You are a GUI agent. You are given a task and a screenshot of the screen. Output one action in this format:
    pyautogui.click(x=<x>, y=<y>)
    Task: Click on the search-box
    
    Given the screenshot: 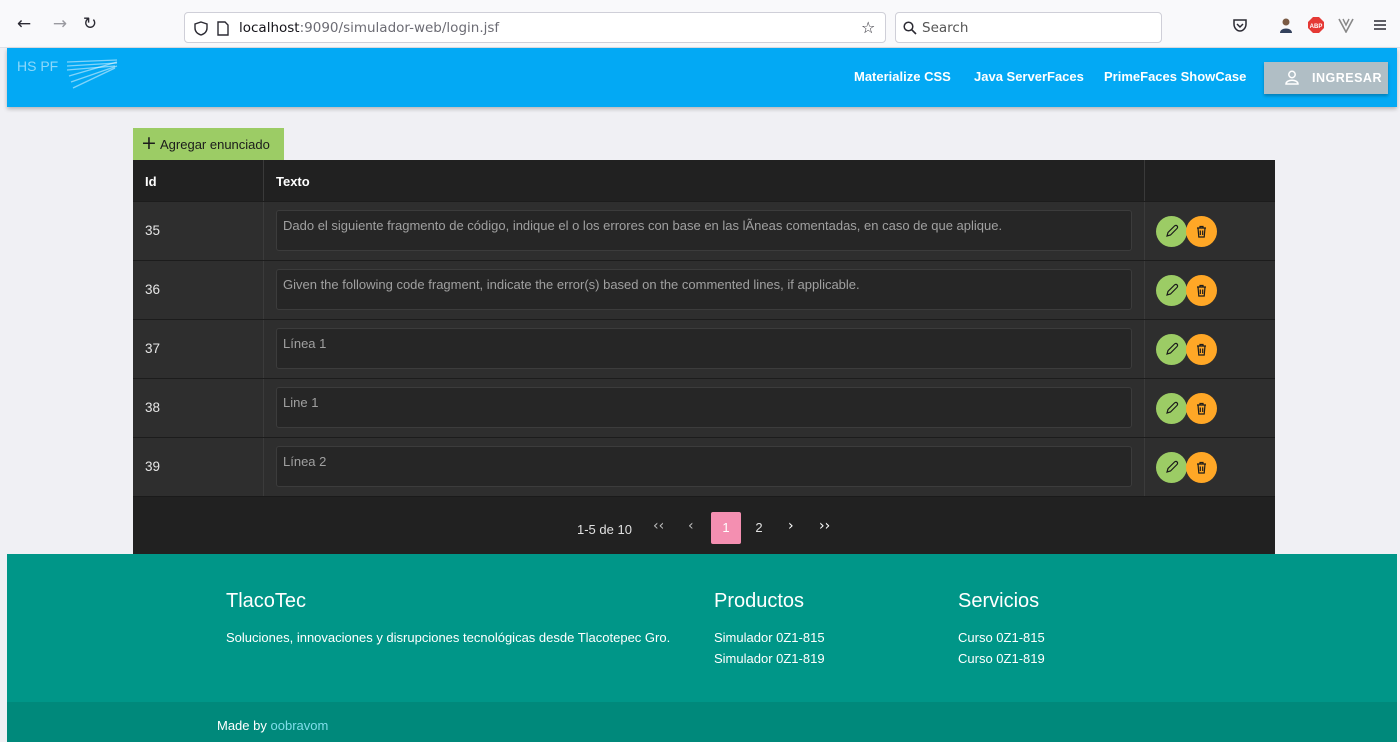 What is the action you would take?
    pyautogui.click(x=1028, y=27)
    